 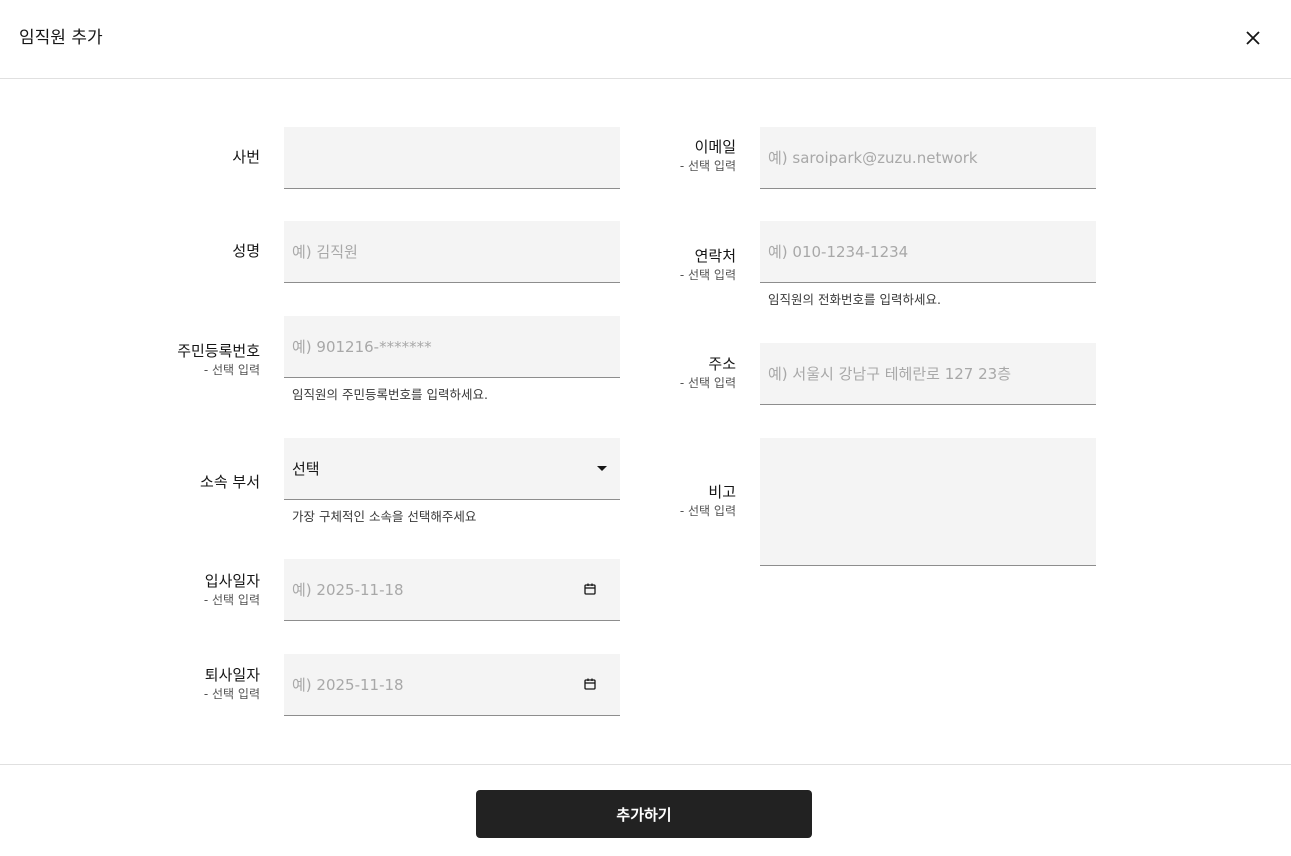 I want to click on leave-date-field, so click(x=452, y=685).